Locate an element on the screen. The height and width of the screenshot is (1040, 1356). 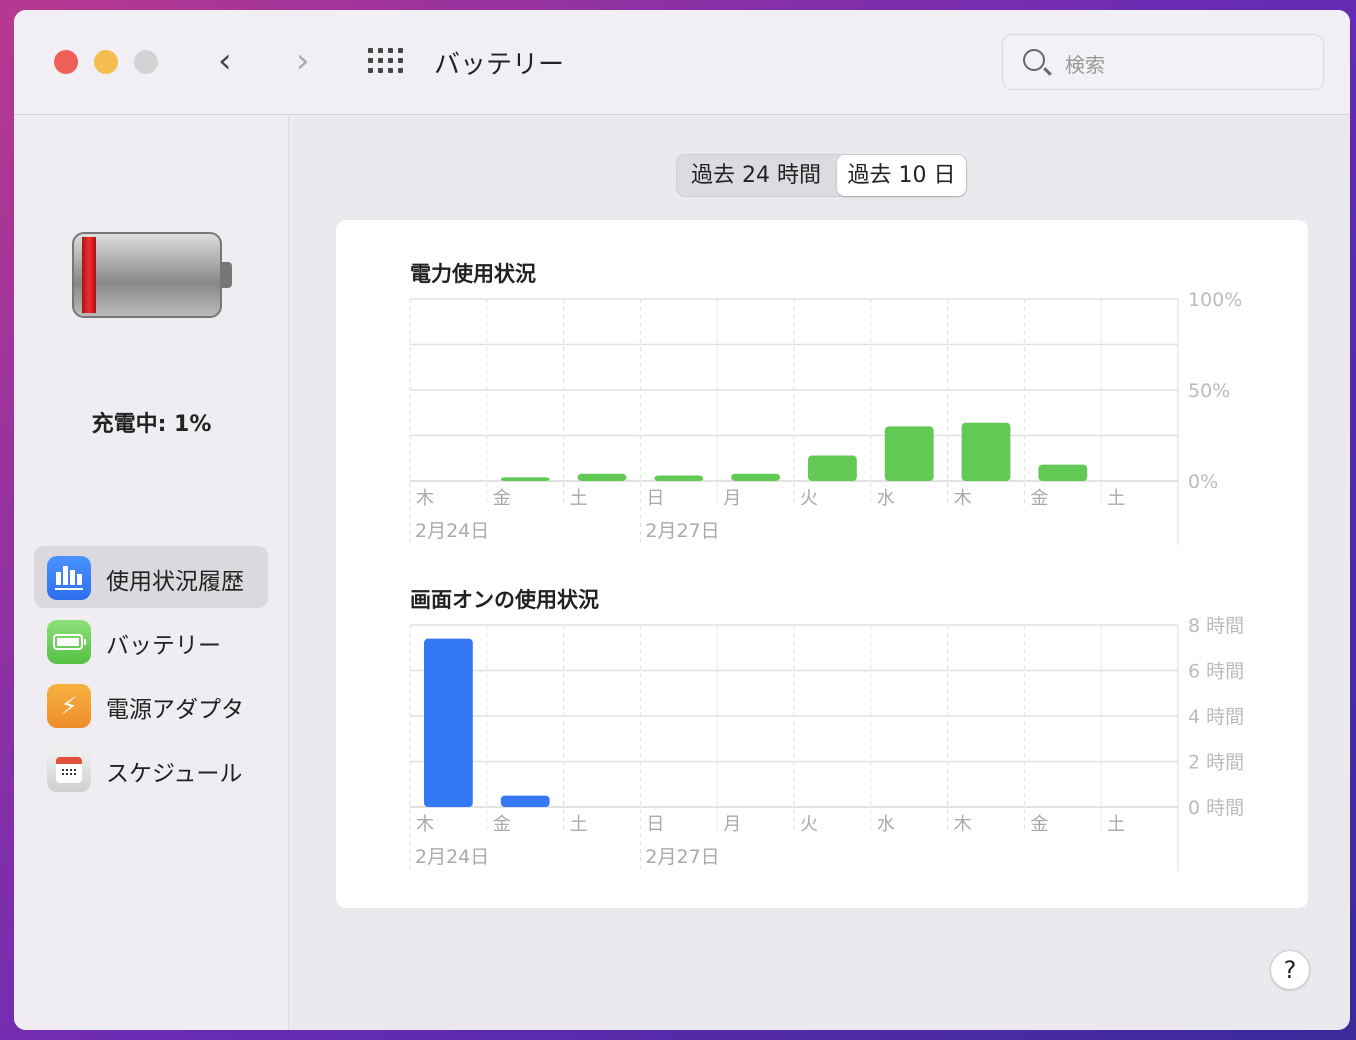
sidebar-item-label: バッテリー is located at coordinates (163, 646).